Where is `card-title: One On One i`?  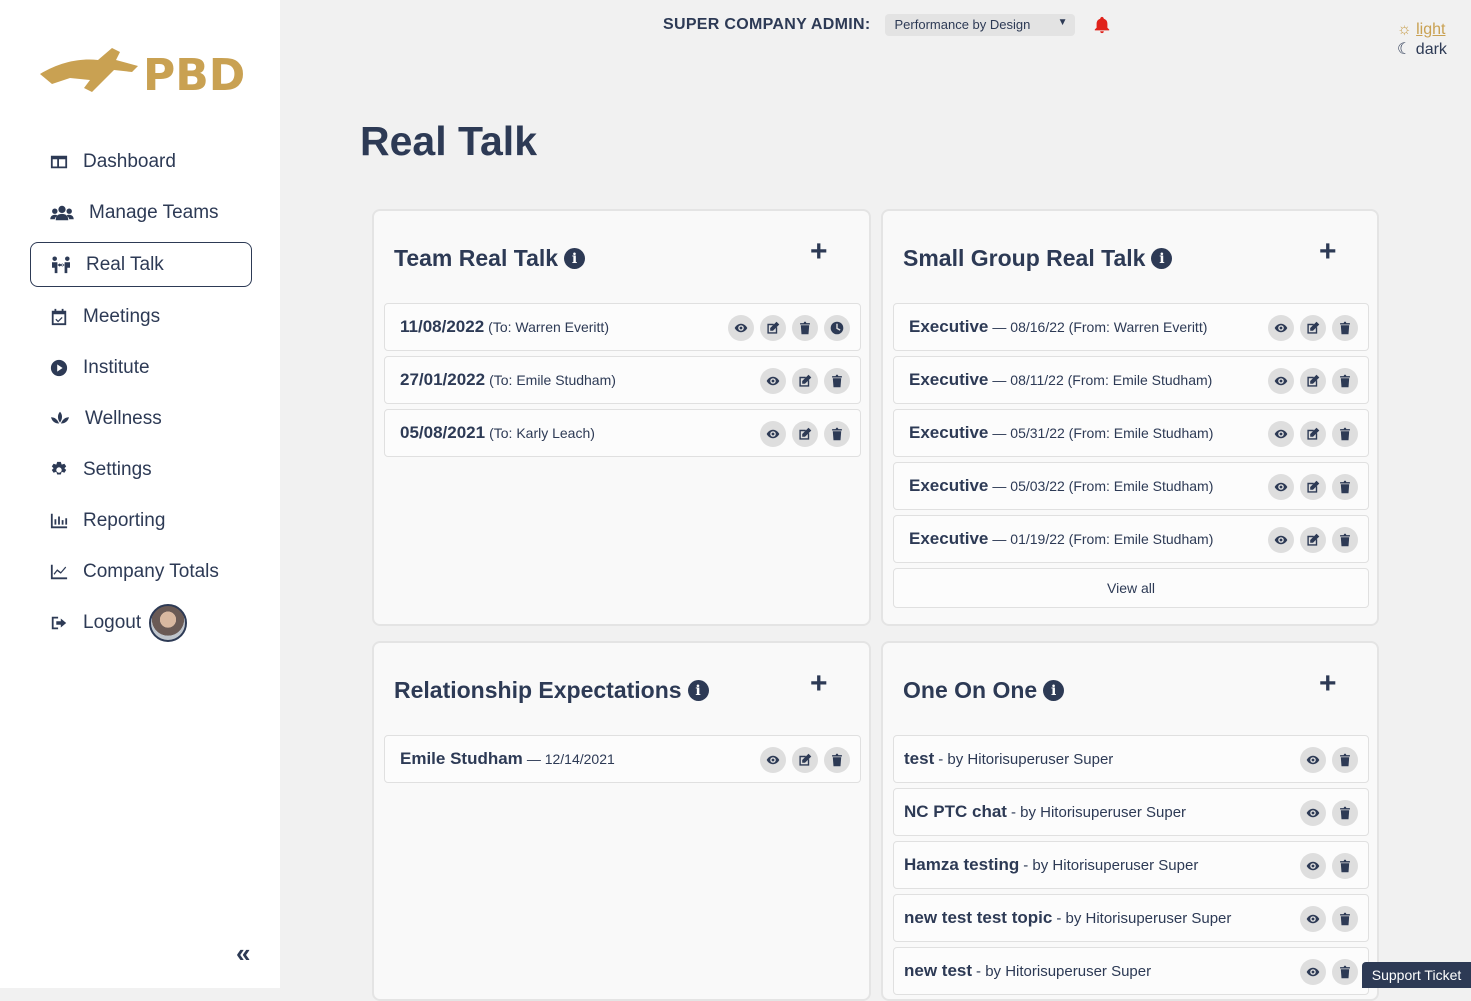
card-title: One On One i is located at coordinates (984, 690).